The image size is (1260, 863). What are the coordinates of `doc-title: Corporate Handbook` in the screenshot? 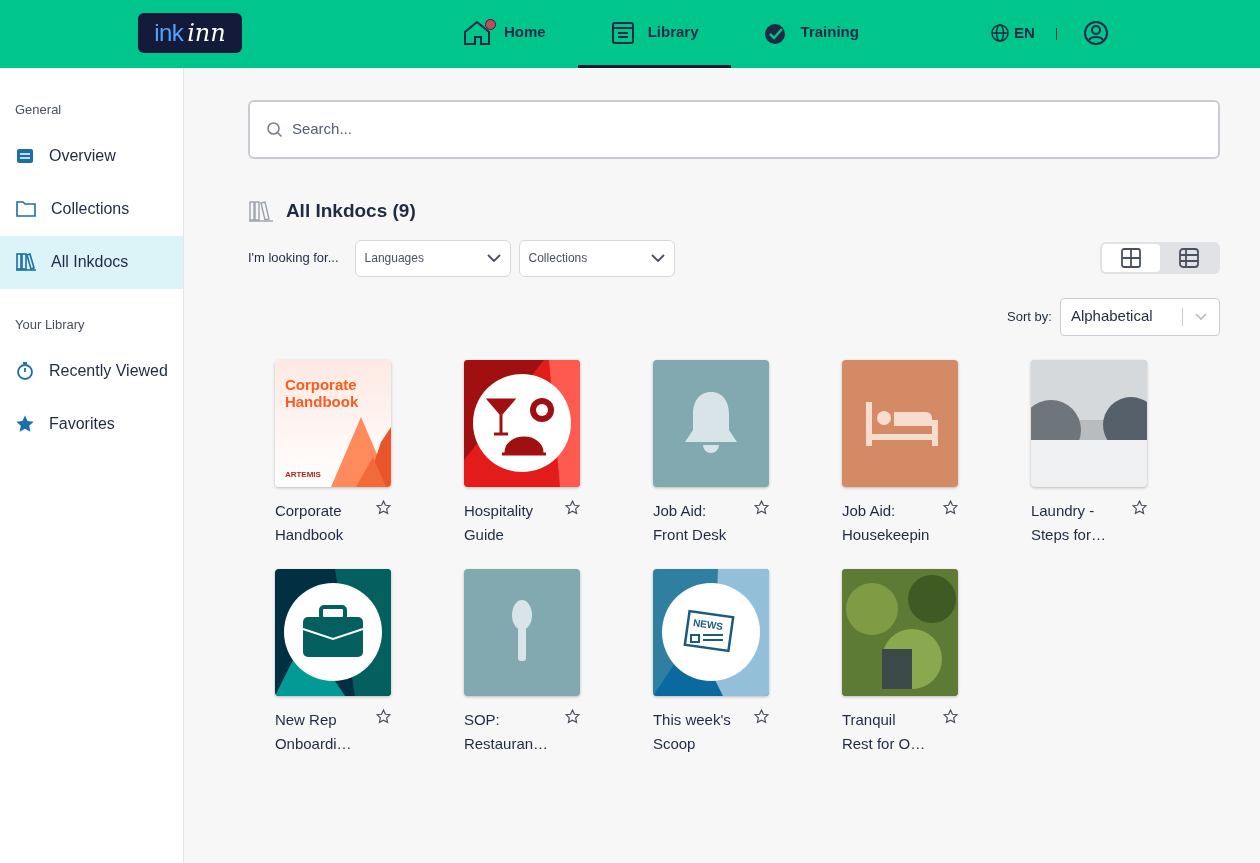 It's located at (317, 522).